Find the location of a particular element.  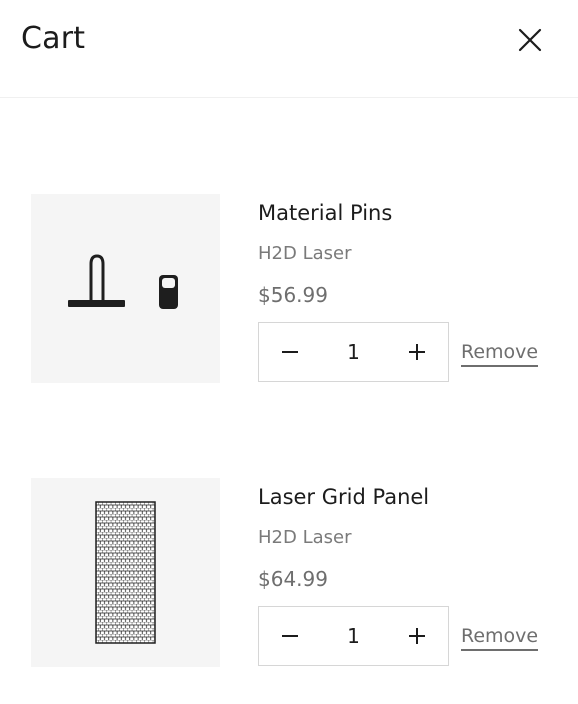

close-button is located at coordinates (530, 40).